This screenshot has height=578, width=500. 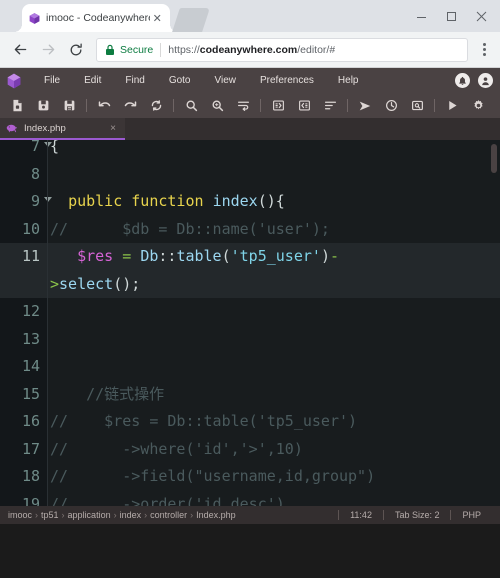 I want to click on code-line-text: // $db = Db::name('user');, so click(x=189, y=230).